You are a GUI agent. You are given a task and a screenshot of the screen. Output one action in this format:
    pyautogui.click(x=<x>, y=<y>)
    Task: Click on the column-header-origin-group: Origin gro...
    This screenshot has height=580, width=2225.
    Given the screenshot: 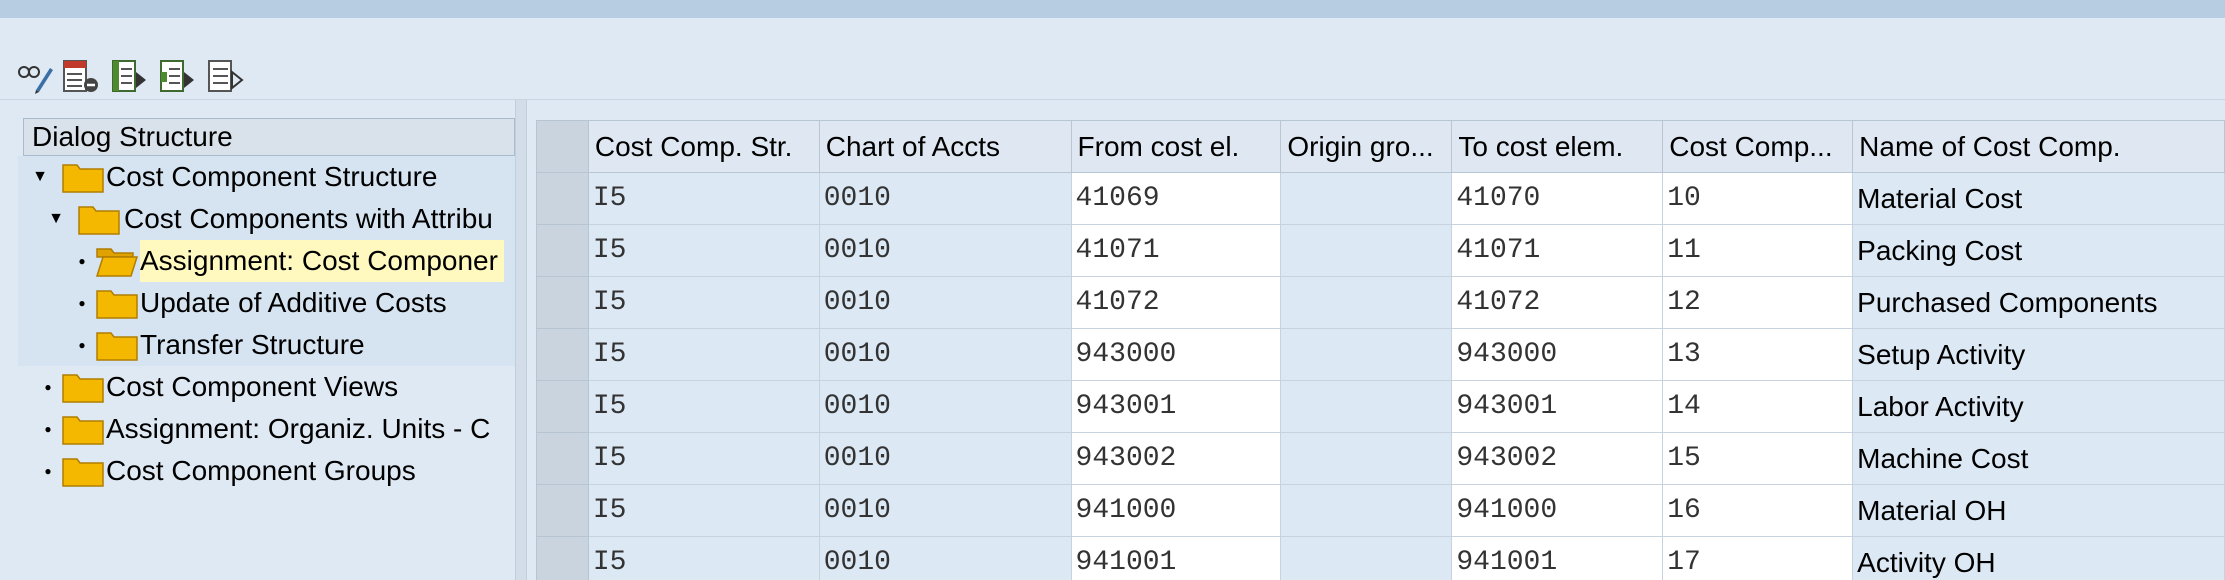 What is the action you would take?
    pyautogui.click(x=1366, y=146)
    